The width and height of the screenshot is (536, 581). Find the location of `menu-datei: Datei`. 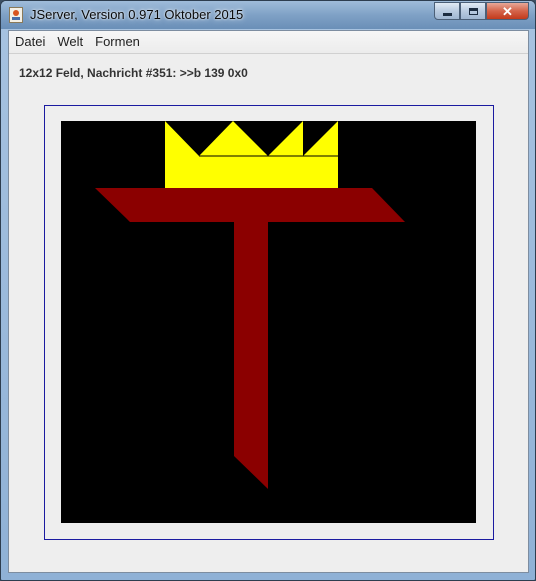

menu-datei: Datei is located at coordinates (30, 42).